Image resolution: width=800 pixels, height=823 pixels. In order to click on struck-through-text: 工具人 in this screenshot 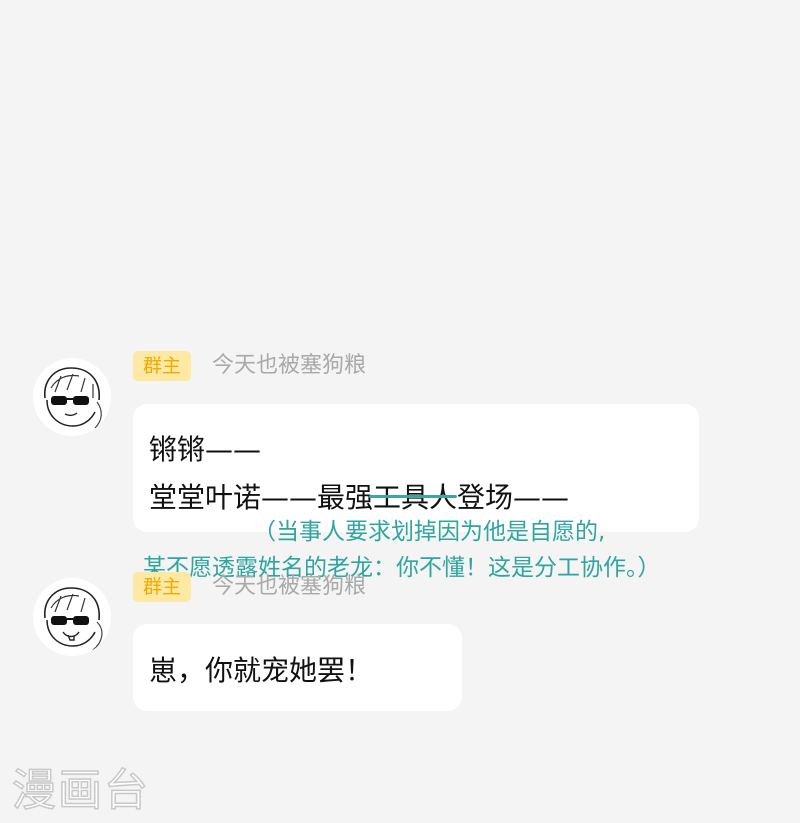, I will do `click(413, 496)`.